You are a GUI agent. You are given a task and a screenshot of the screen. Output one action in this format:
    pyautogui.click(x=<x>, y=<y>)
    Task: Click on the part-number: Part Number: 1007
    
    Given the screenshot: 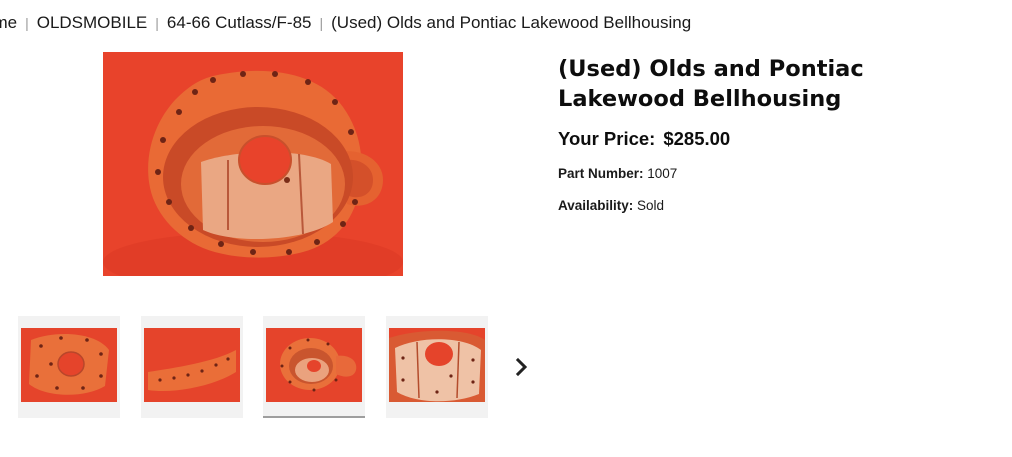 What is the action you would take?
    pyautogui.click(x=778, y=173)
    